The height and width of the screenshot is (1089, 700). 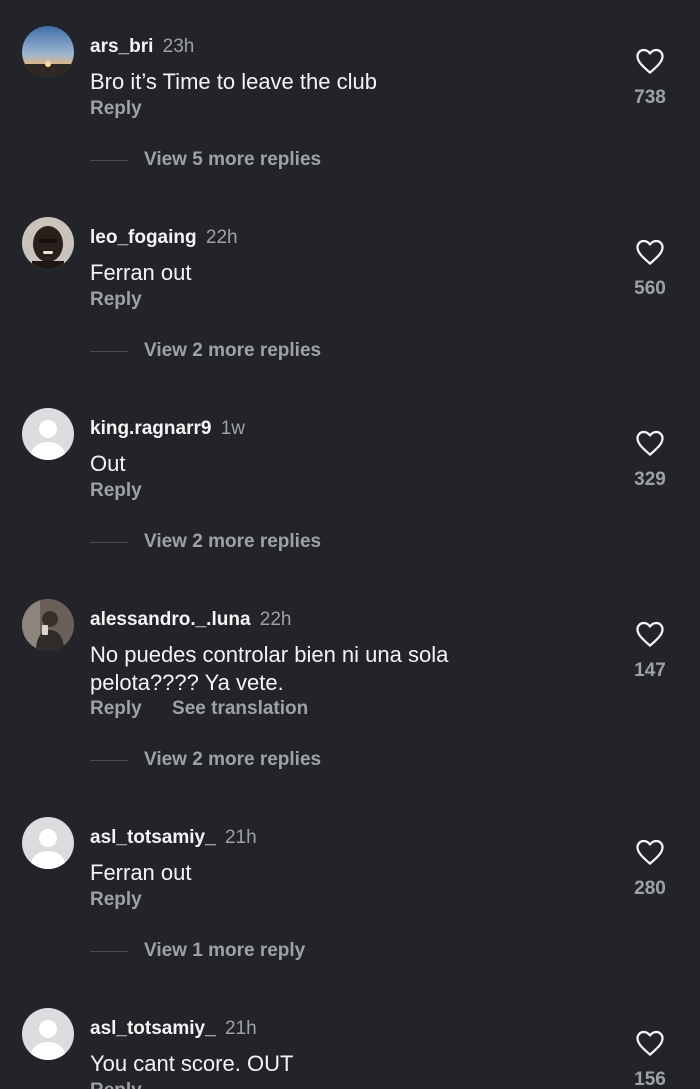 I want to click on username: leo_fogaing, so click(x=143, y=237).